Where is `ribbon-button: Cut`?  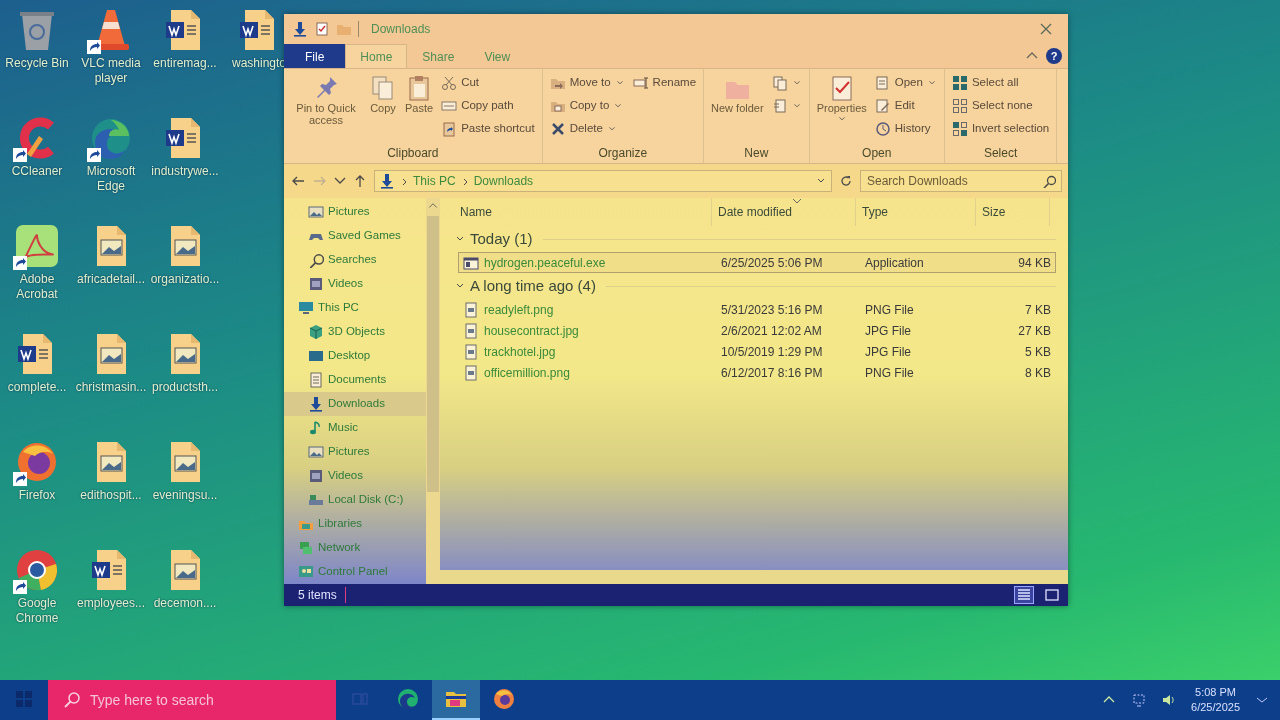
ribbon-button: Cut is located at coordinates (488, 83).